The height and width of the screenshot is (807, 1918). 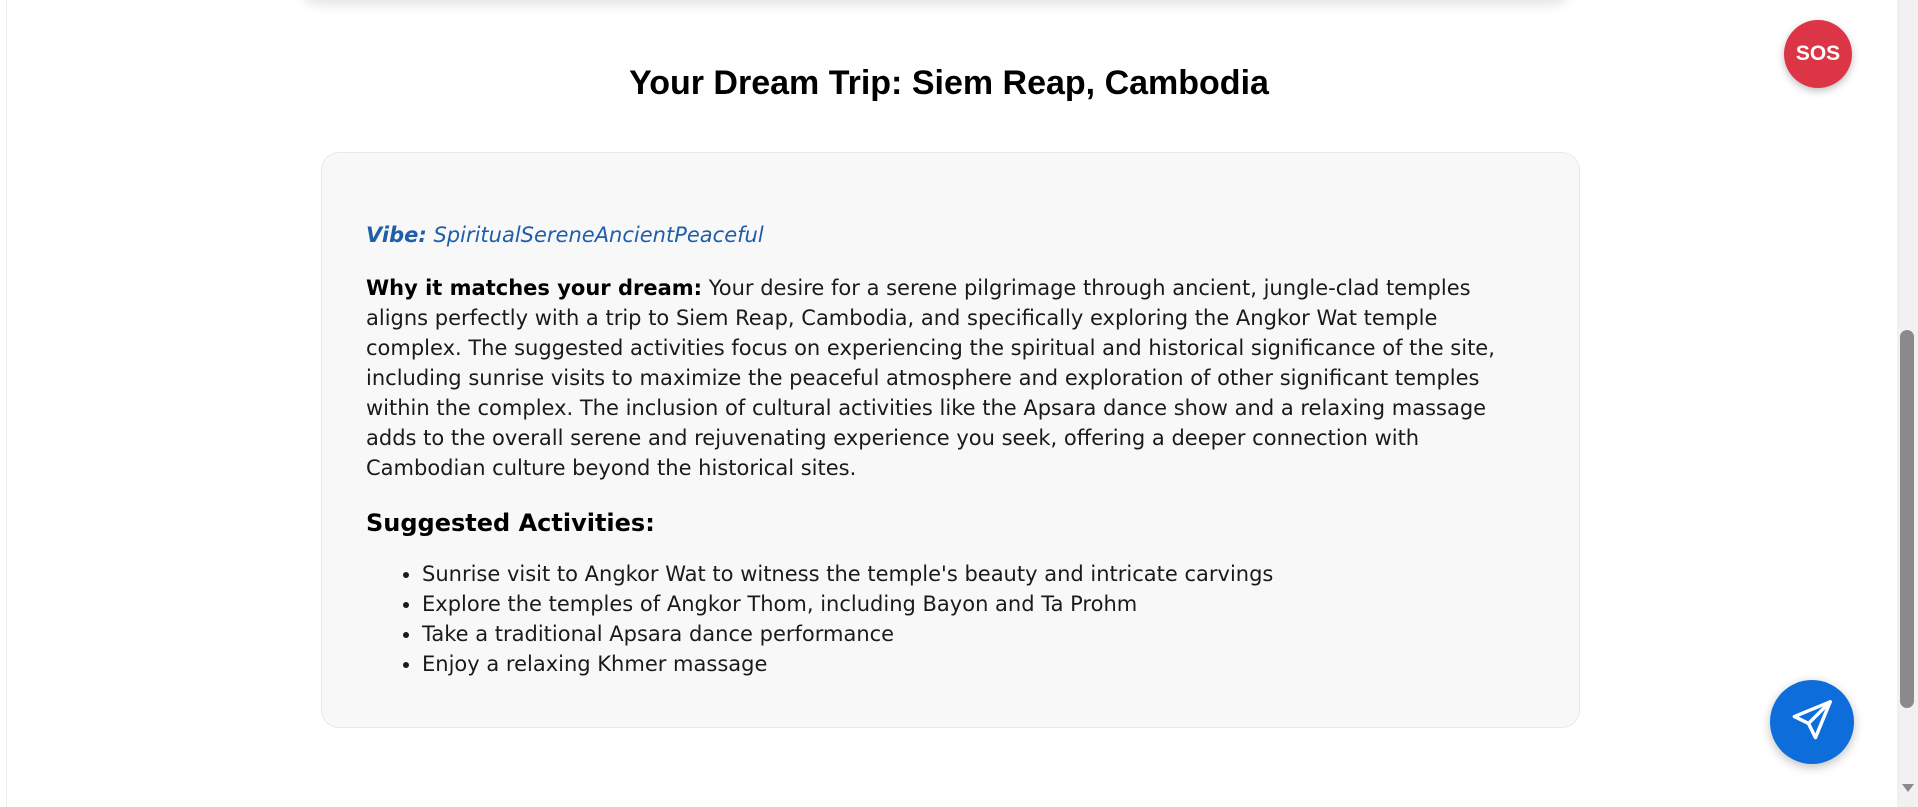 I want to click on paper-plane-icon, so click(x=1812, y=722).